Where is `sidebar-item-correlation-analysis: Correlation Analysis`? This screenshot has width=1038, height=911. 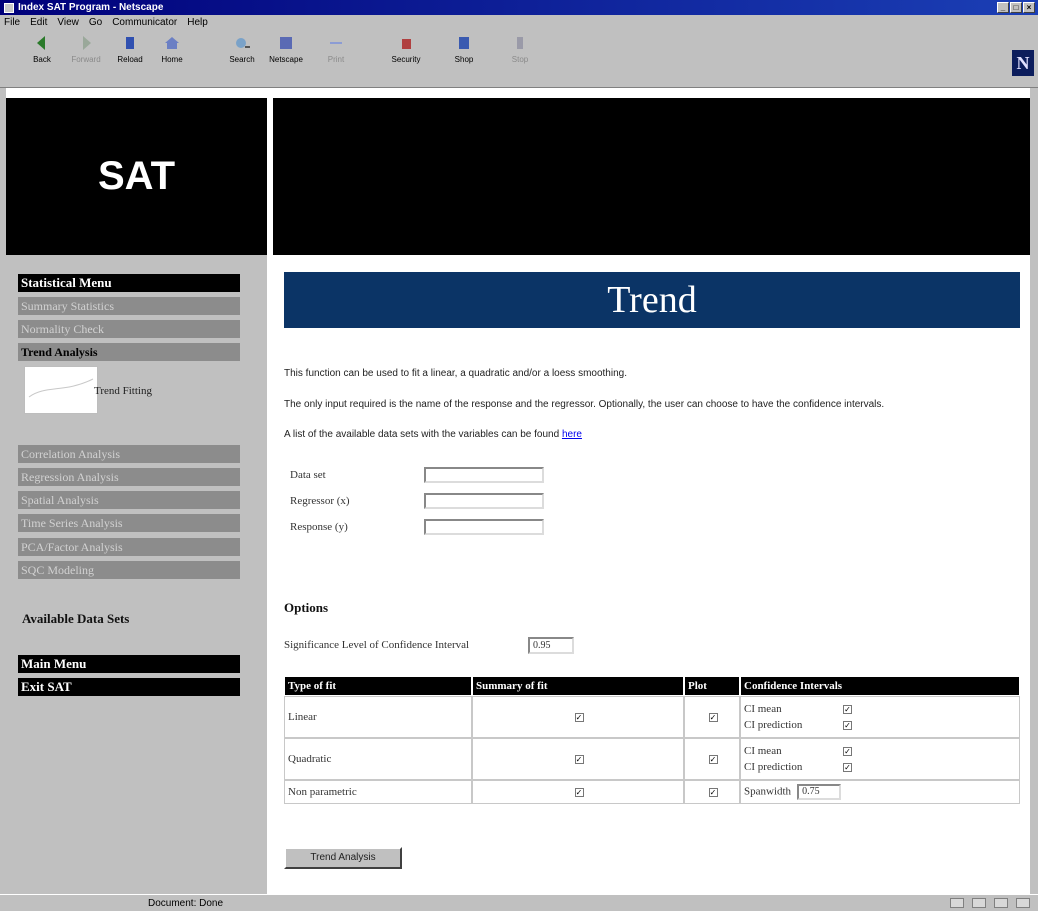
sidebar-item-correlation-analysis: Correlation Analysis is located at coordinates (129, 454).